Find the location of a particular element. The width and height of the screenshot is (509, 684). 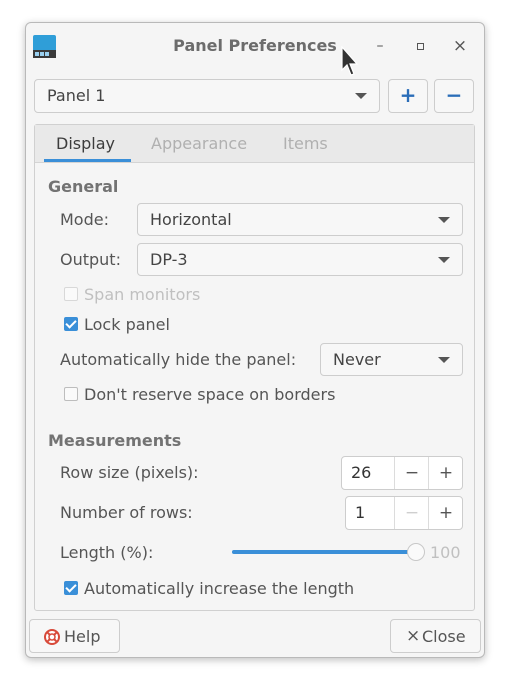

plus-icon: + is located at coordinates (408, 95).